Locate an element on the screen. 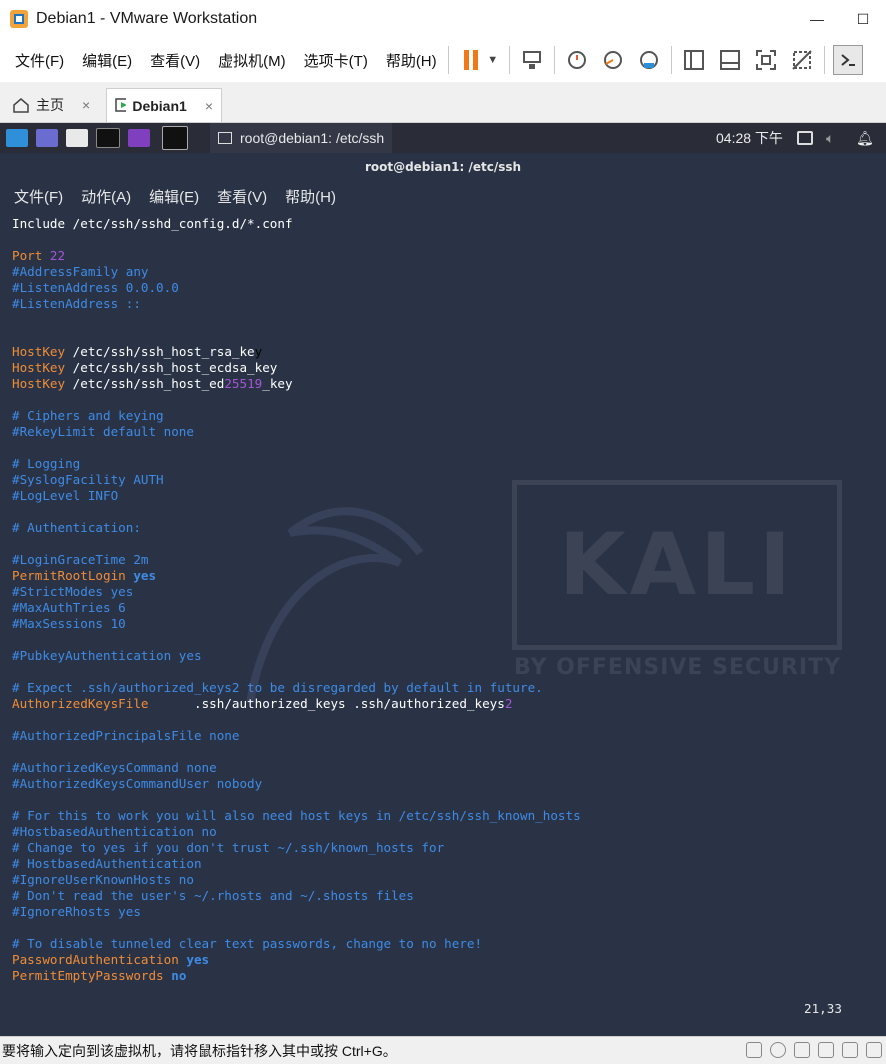 The width and height of the screenshot is (886, 1064). config-token: yes is located at coordinates (145, 575).